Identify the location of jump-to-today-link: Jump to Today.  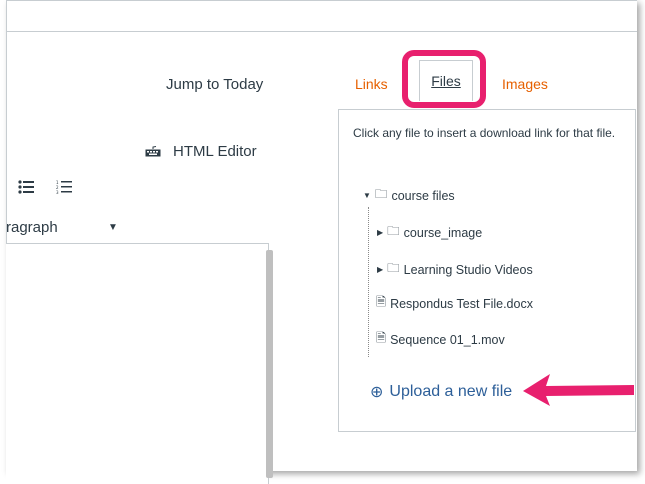
(214, 84).